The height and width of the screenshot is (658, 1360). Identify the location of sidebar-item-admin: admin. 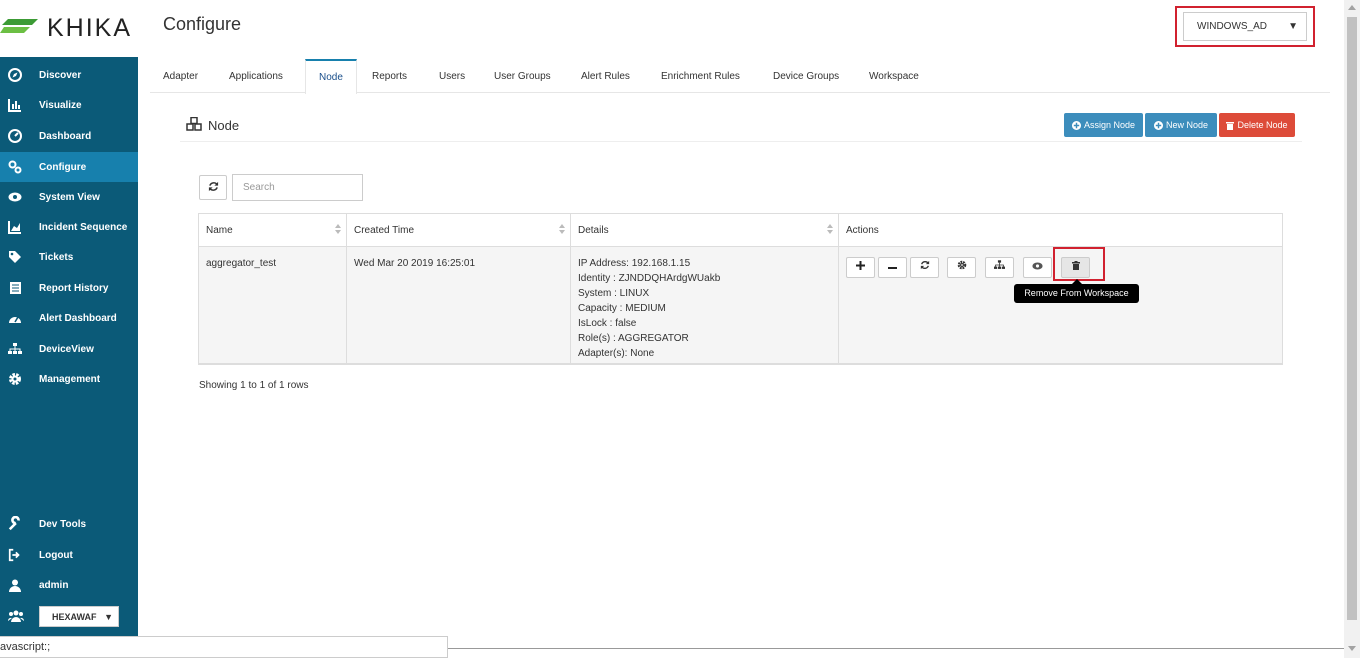
(69, 585).